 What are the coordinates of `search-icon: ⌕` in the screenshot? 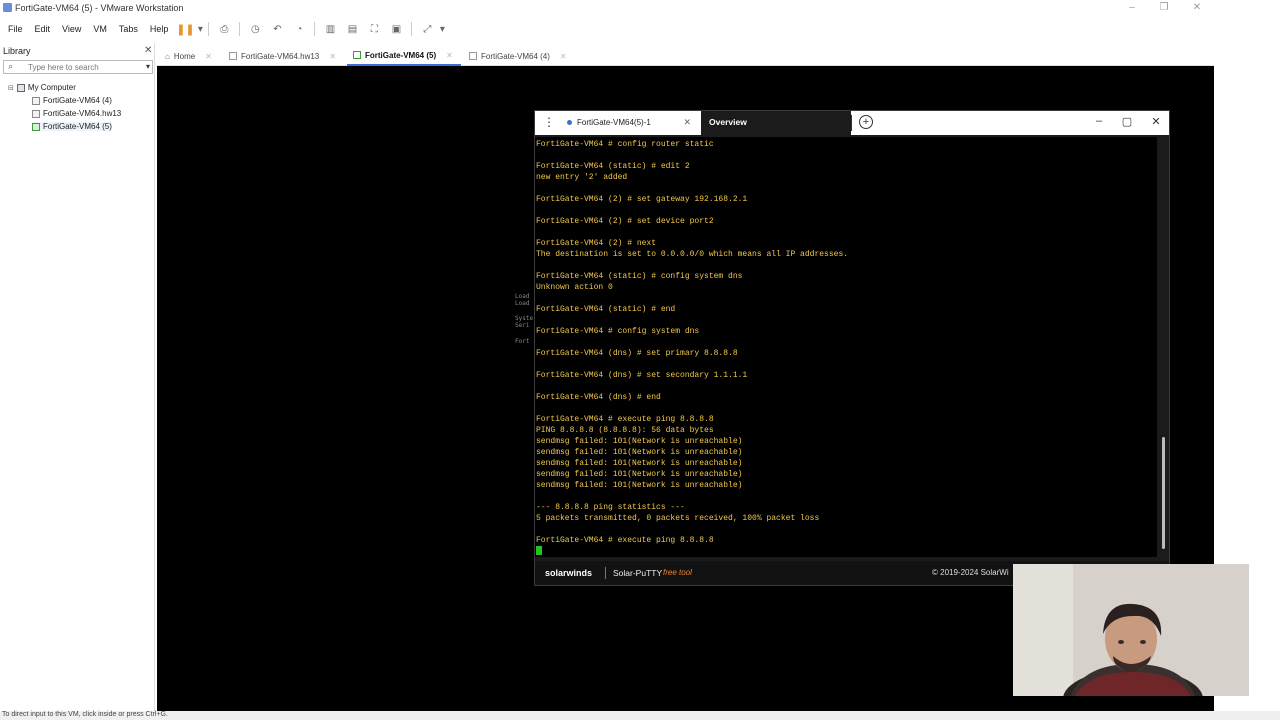 It's located at (11, 66).